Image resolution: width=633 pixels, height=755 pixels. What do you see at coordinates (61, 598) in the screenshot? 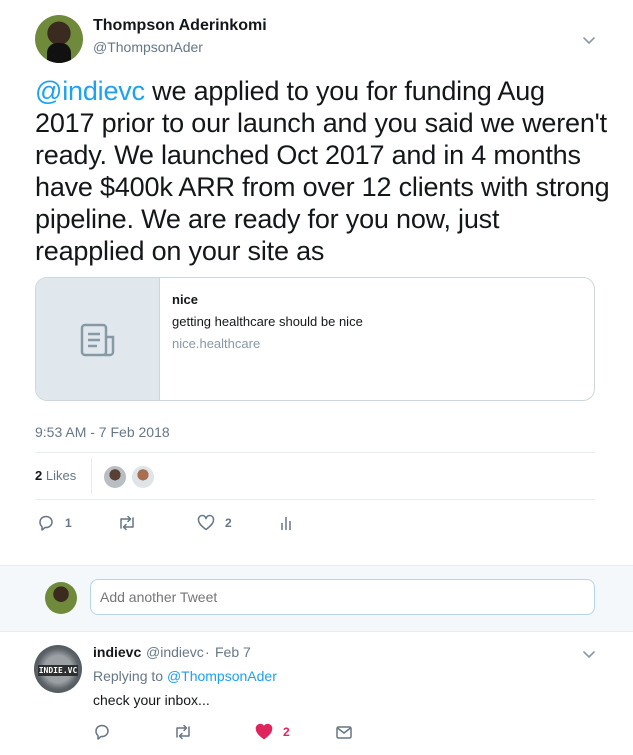
I see `user-avatar` at bounding box center [61, 598].